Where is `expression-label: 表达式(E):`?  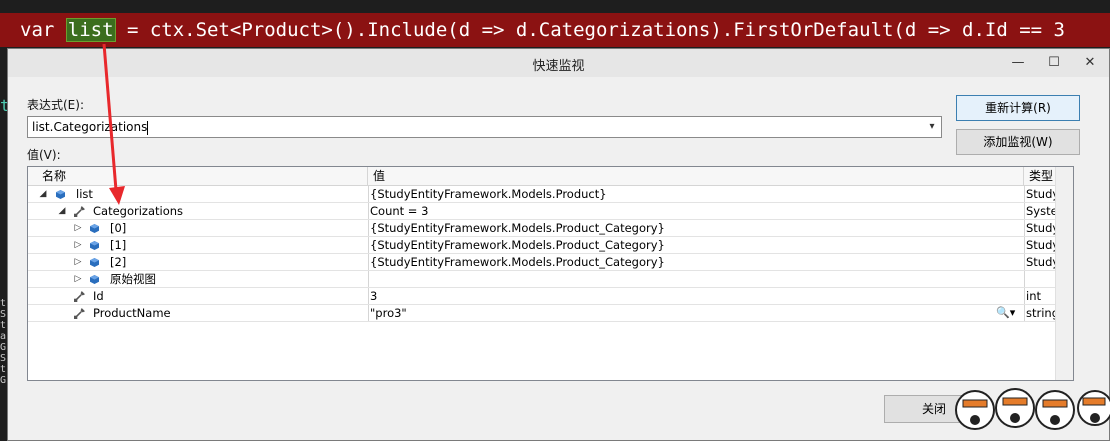
expression-label: 表达式(E): is located at coordinates (55, 105).